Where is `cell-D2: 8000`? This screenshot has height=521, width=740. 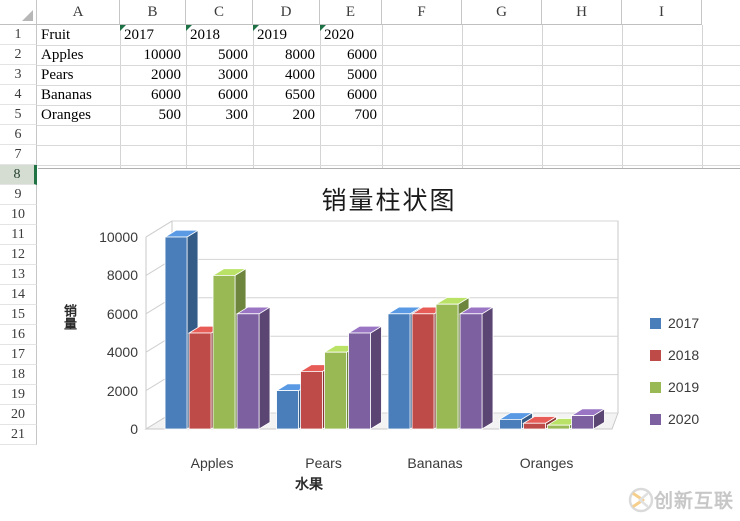
cell-D2: 8000 is located at coordinates (286, 55).